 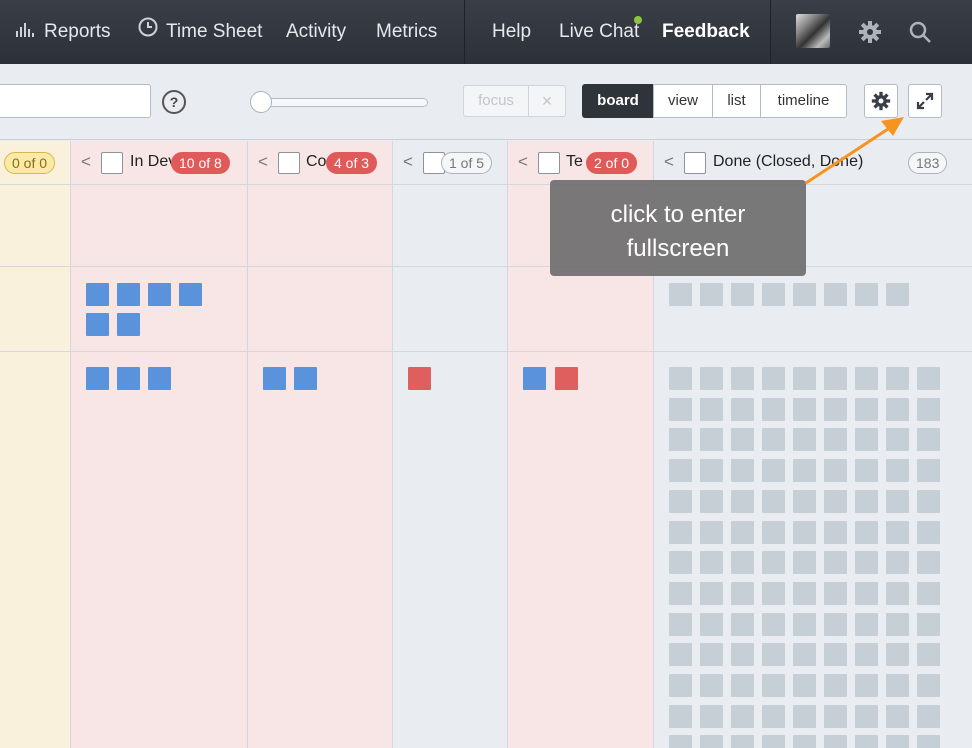 I want to click on nav-activity: Activity, so click(x=316, y=32).